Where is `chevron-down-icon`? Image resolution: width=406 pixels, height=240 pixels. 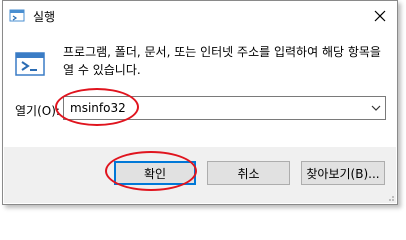 chevron-down-icon is located at coordinates (376, 108).